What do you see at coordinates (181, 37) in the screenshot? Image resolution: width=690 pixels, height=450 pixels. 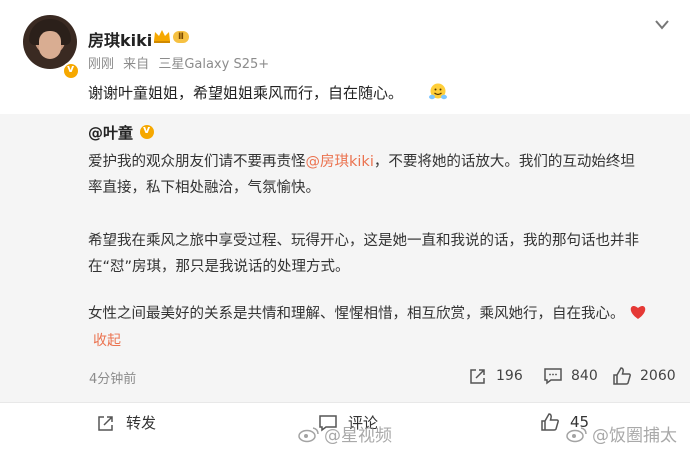 I see `member-level-badge: Ⅱ` at bounding box center [181, 37].